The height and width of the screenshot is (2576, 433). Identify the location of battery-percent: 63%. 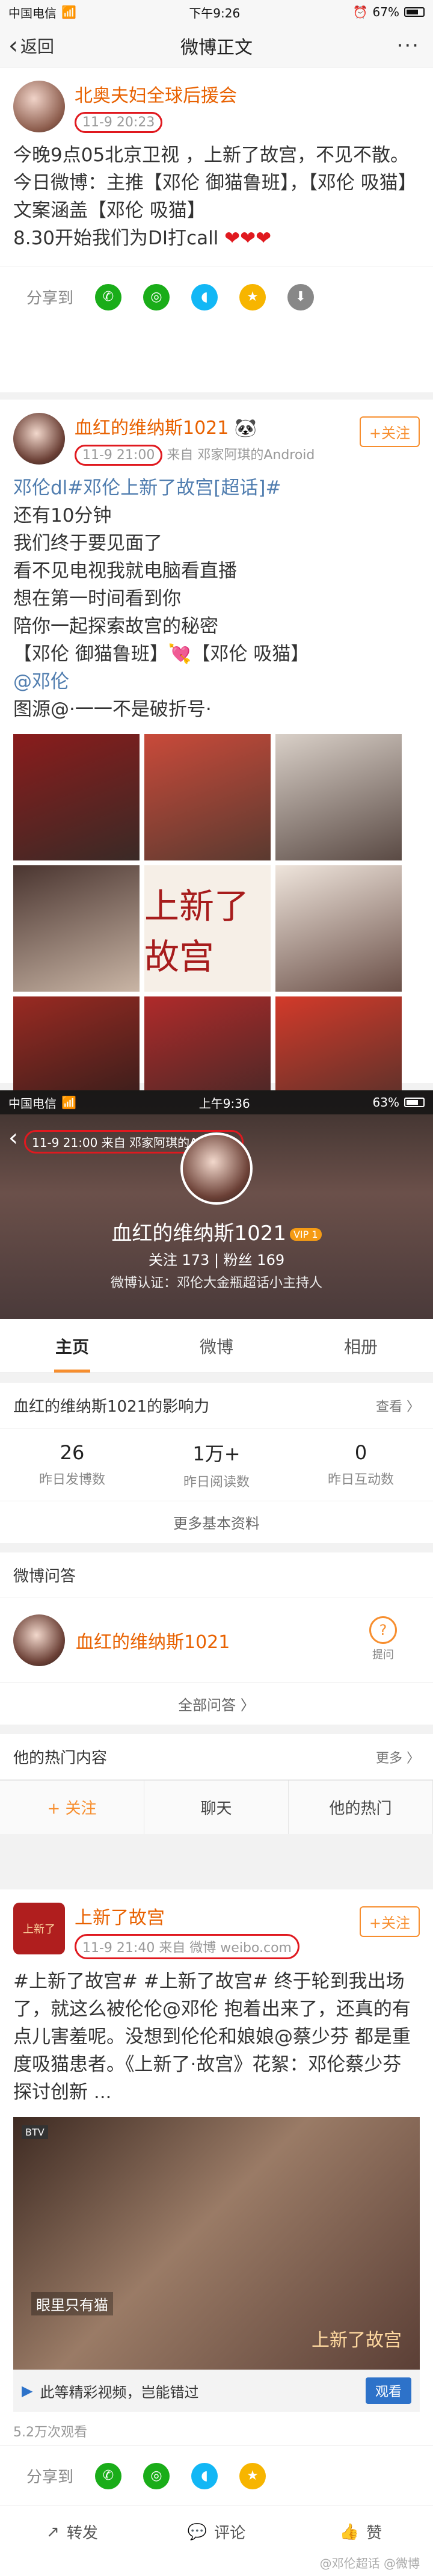
(385, 1102).